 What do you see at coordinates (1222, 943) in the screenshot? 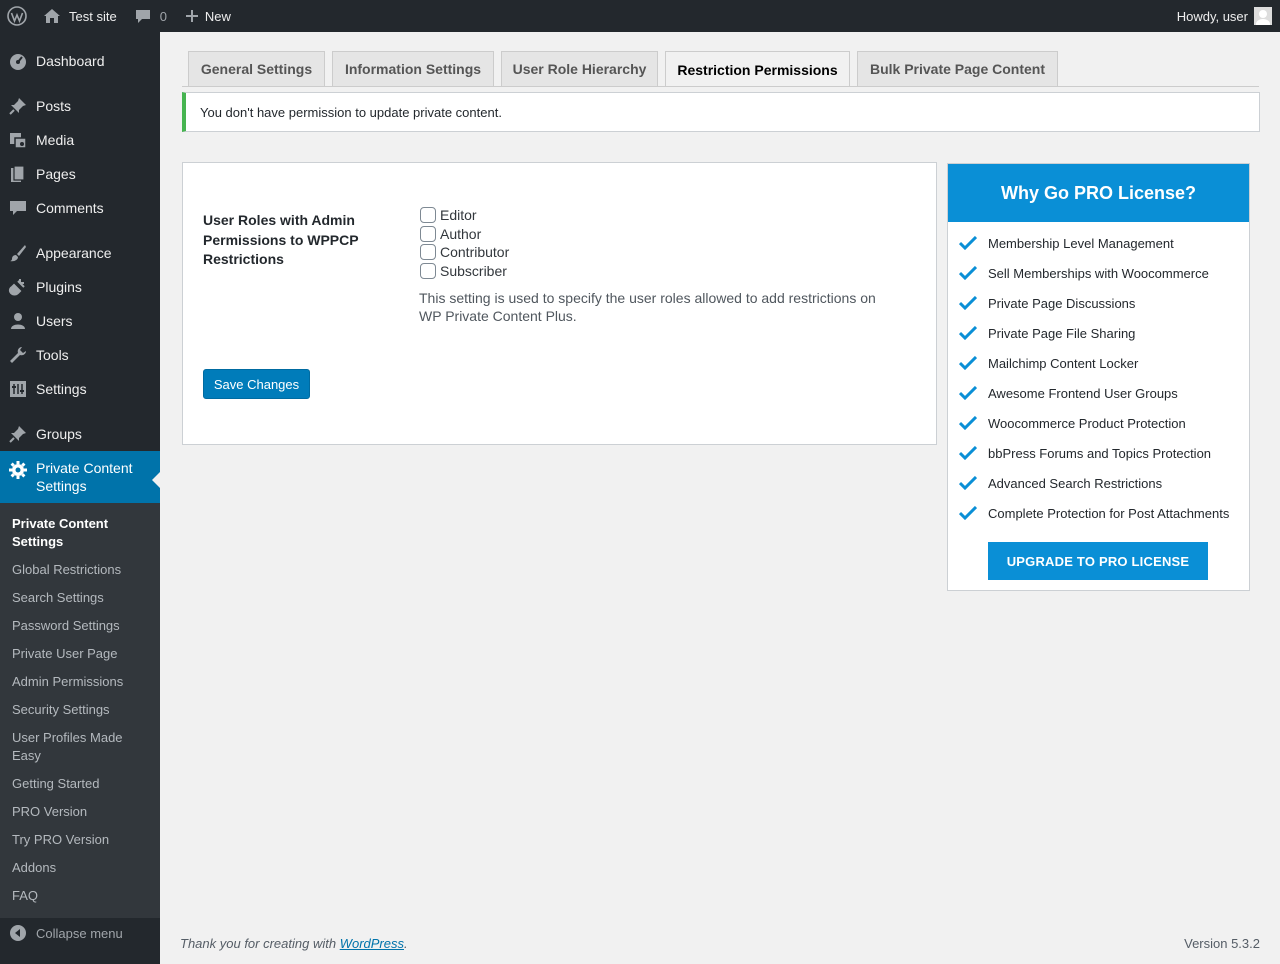
I see `footer-version: Version 5.3.2` at bounding box center [1222, 943].